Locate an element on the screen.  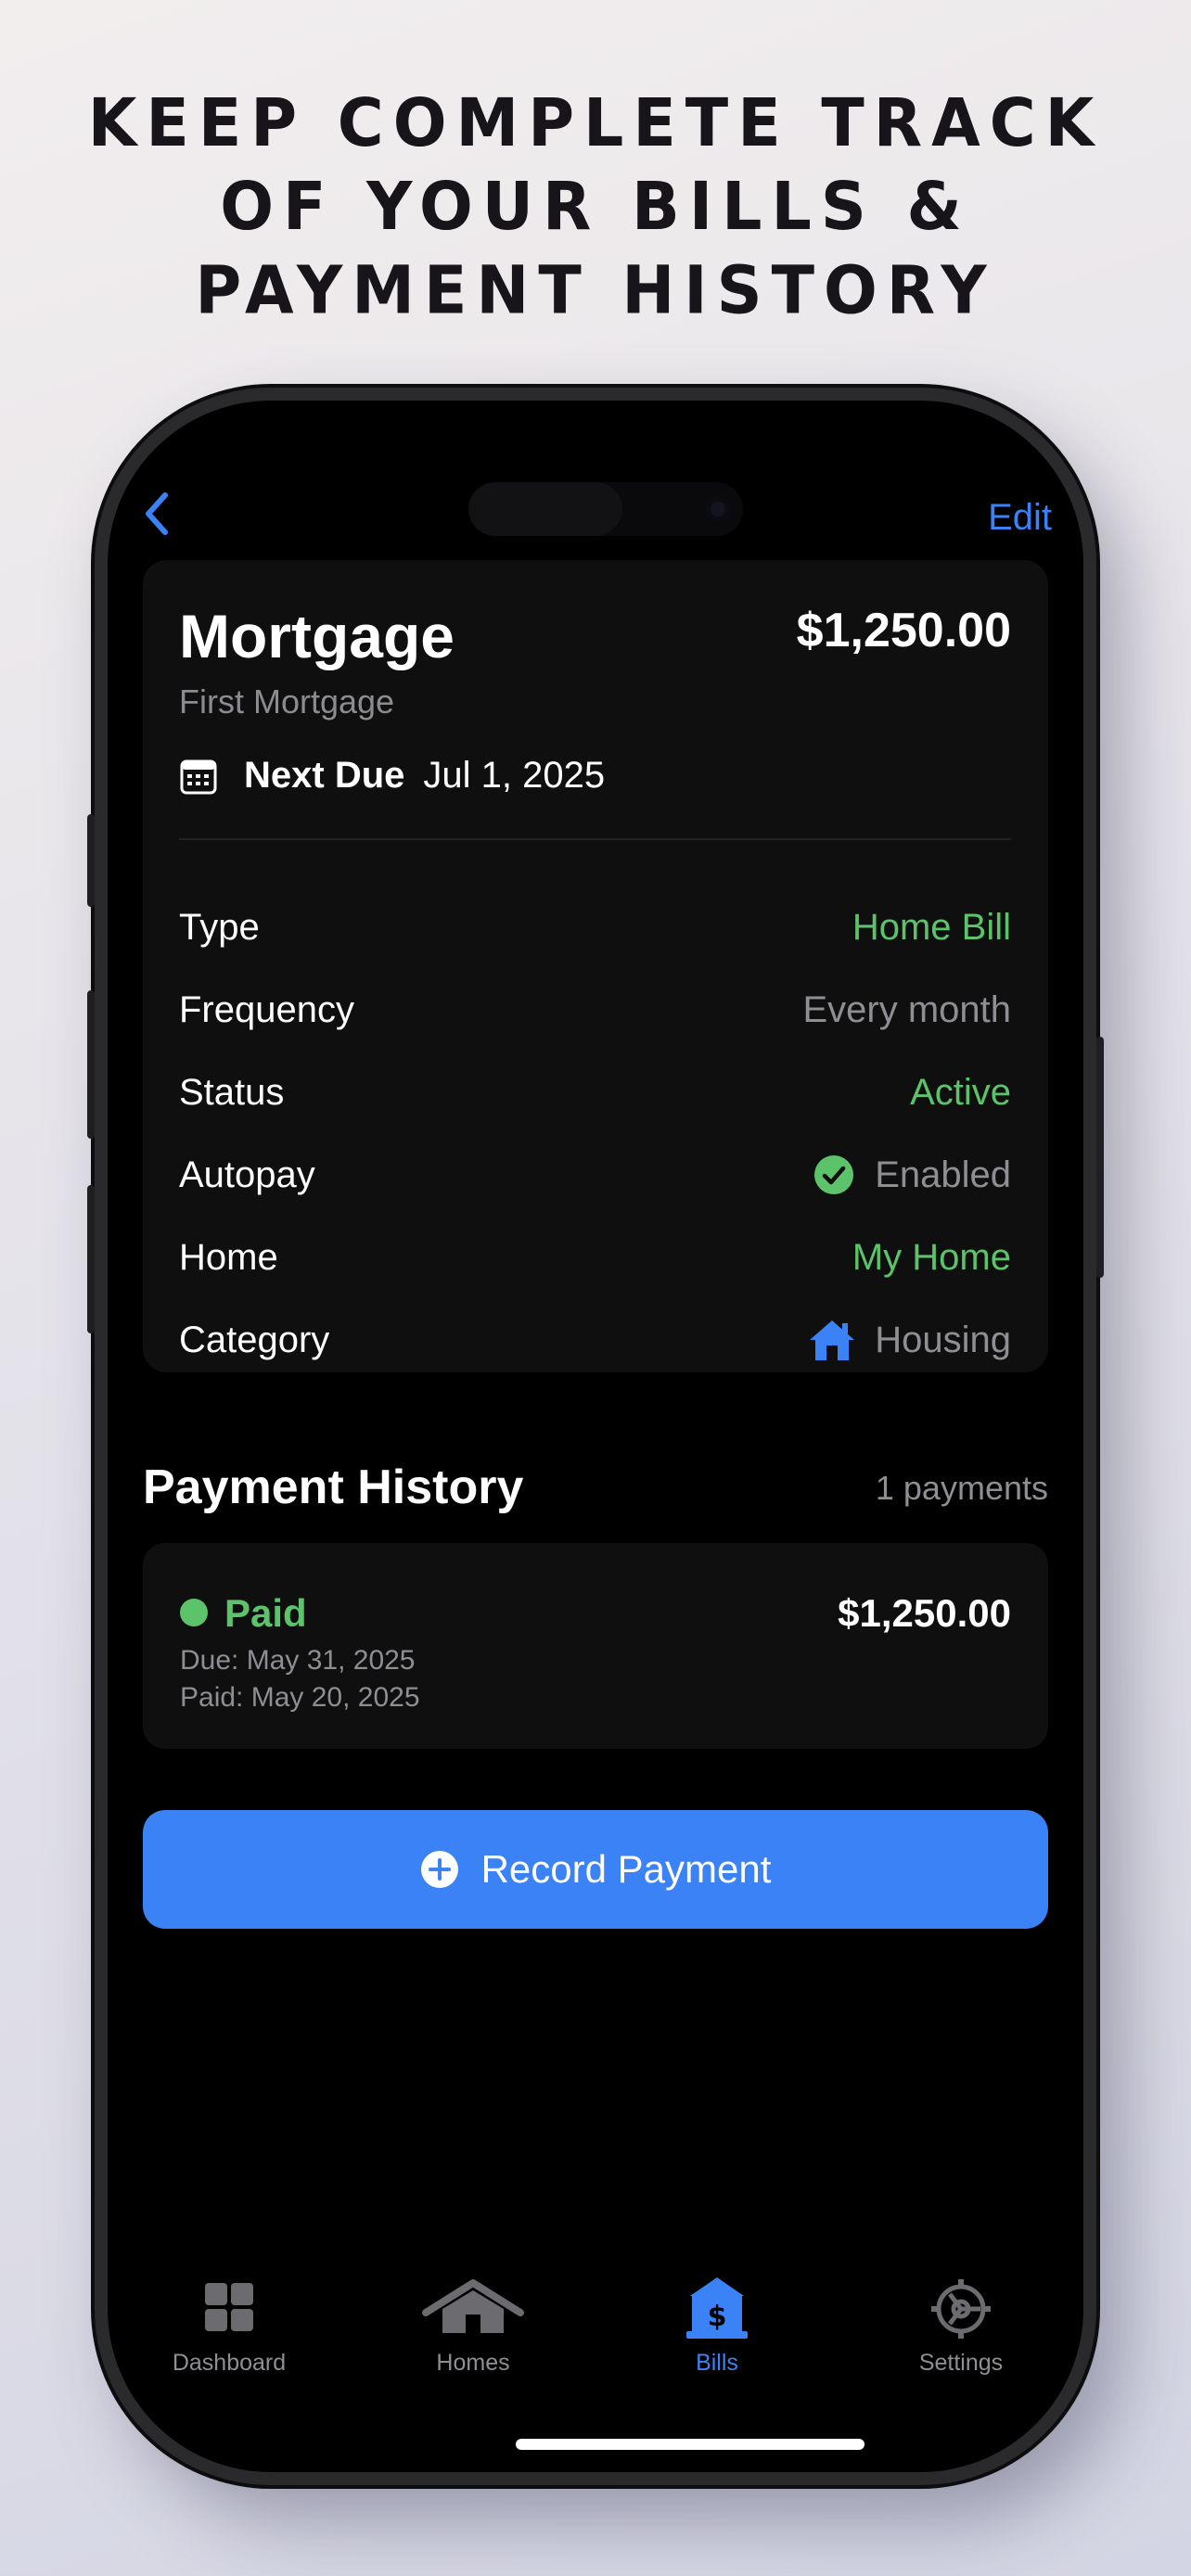
plus-circle-icon is located at coordinates (439, 1869).